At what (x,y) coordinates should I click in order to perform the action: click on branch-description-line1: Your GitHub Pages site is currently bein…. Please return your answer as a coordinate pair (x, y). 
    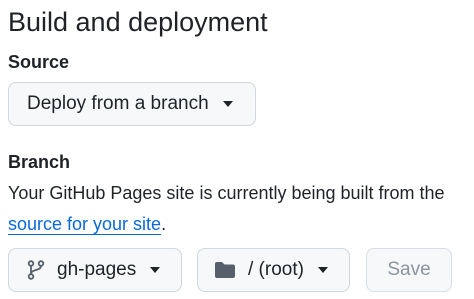
    Looking at the image, I should click on (226, 193).